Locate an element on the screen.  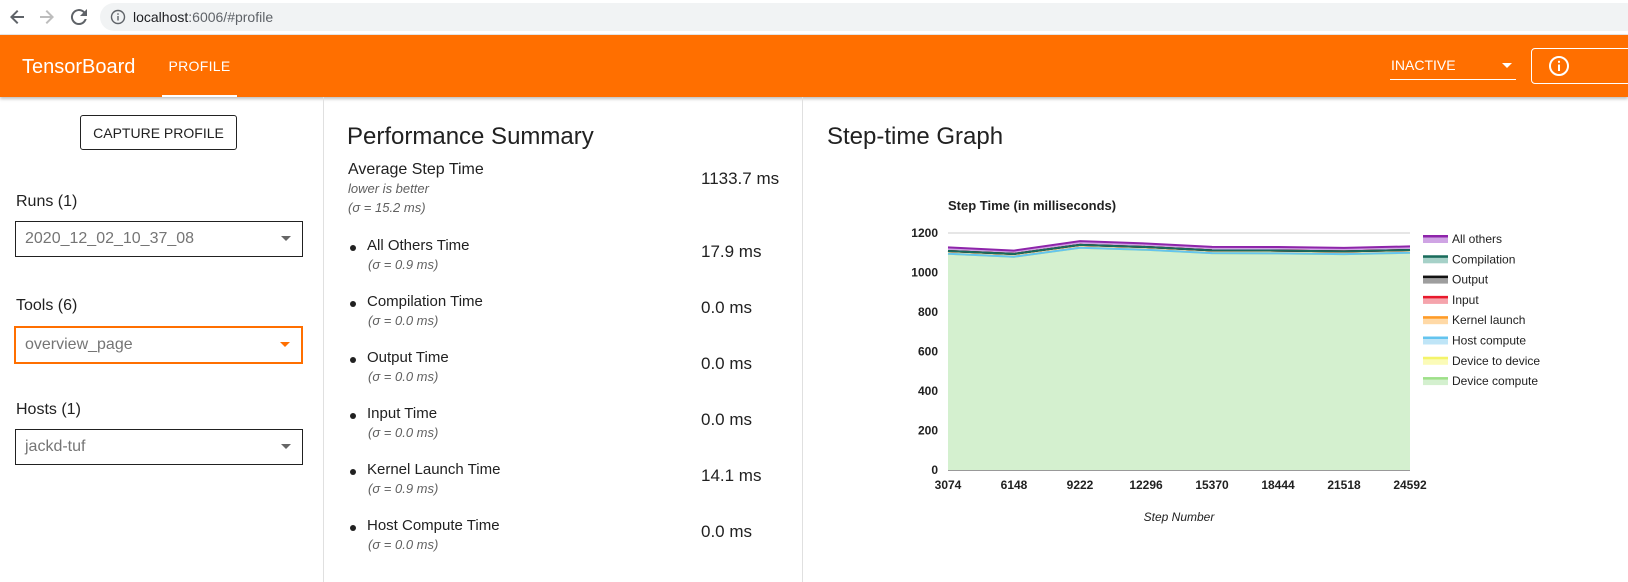
performance-summary-title: Performance Summary is located at coordinates (470, 136).